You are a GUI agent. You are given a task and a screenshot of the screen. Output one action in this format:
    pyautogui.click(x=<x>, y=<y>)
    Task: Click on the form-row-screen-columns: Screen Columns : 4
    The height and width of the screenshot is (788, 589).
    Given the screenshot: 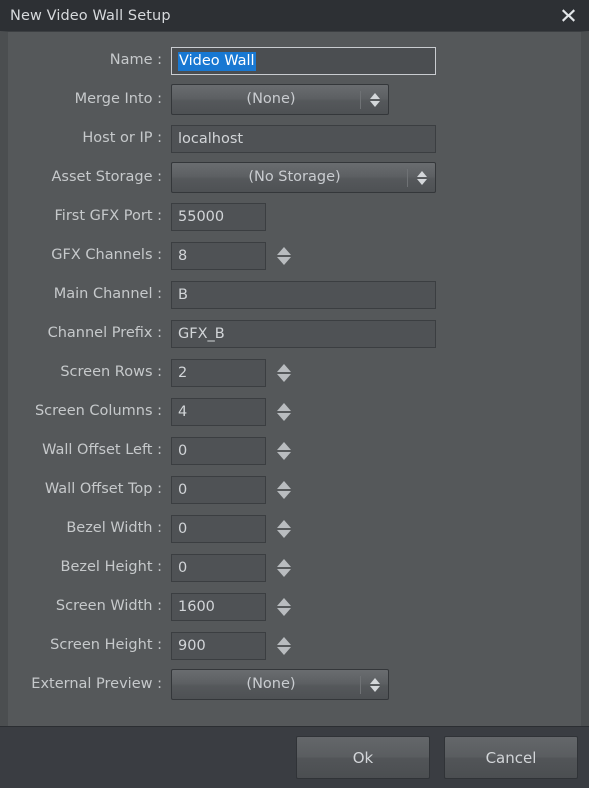 What is the action you would take?
    pyautogui.click(x=294, y=411)
    